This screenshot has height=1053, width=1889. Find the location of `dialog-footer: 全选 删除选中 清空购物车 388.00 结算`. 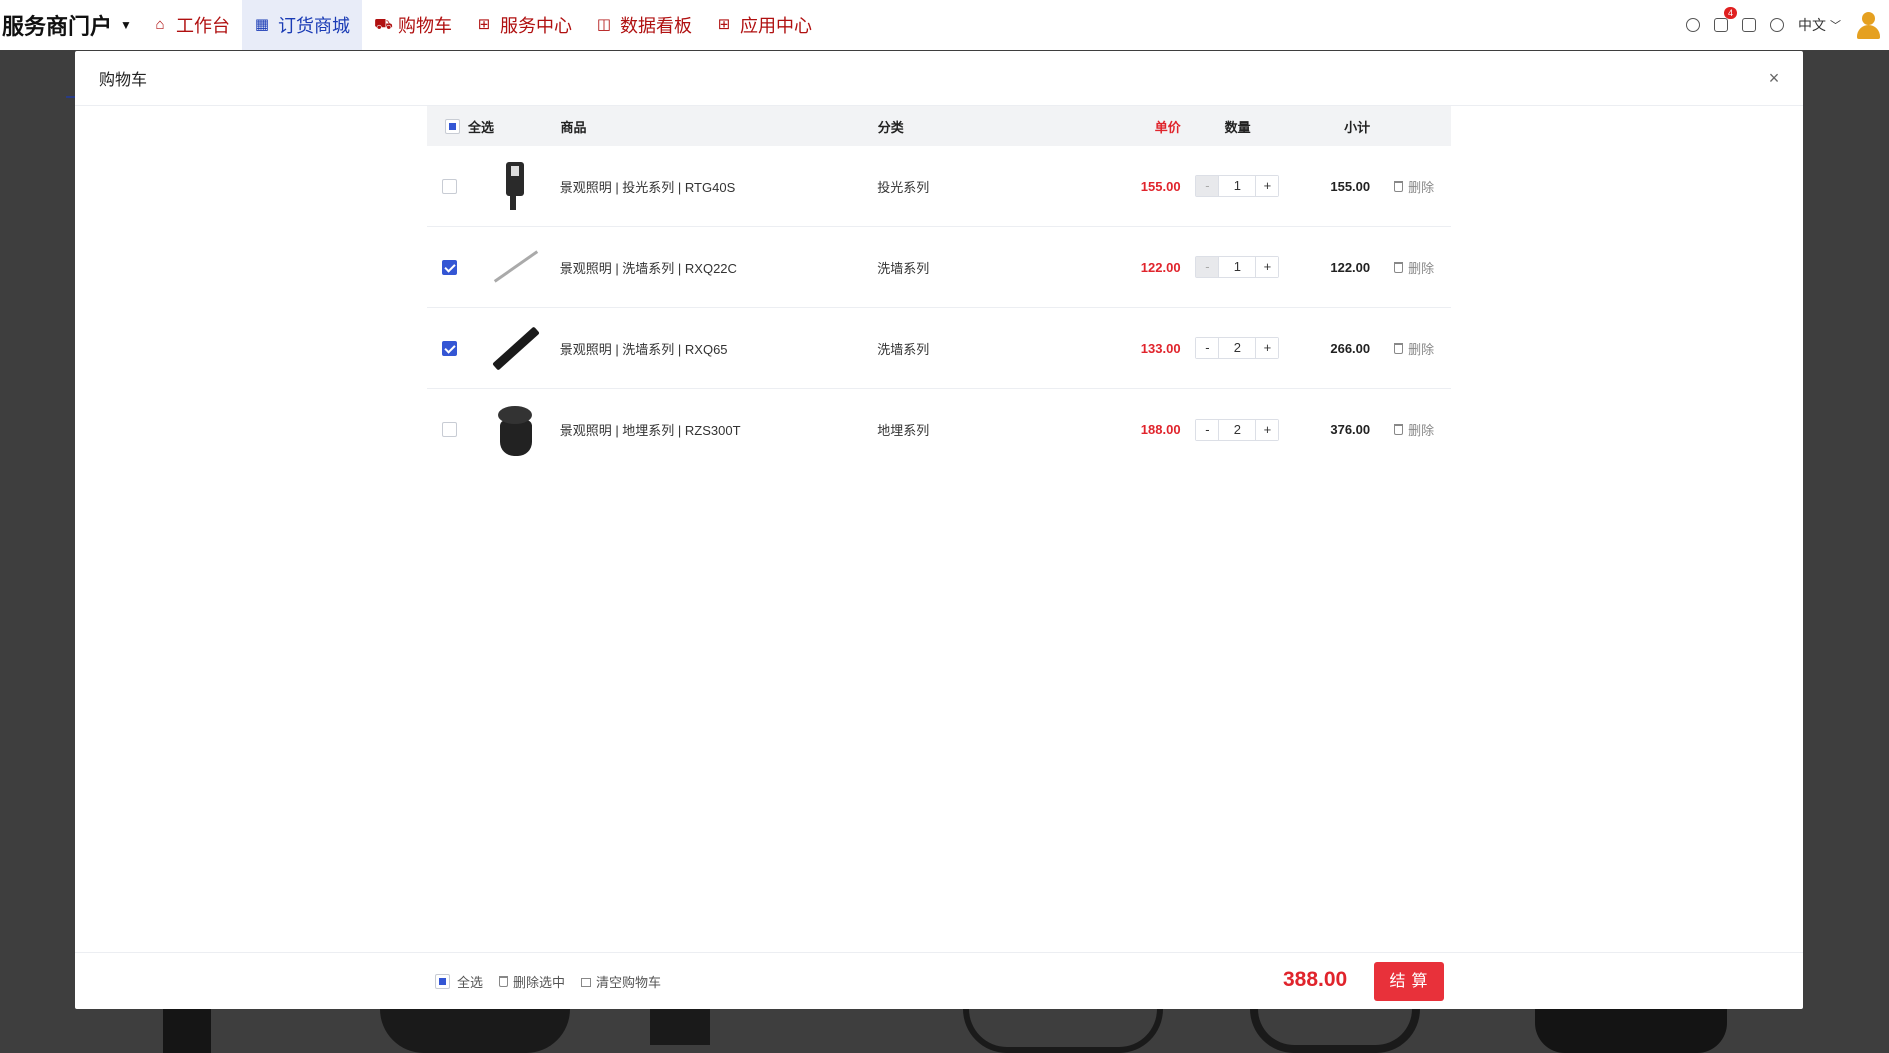

dialog-footer: 全选 删除选中 清空购物车 388.00 结算 is located at coordinates (939, 980).